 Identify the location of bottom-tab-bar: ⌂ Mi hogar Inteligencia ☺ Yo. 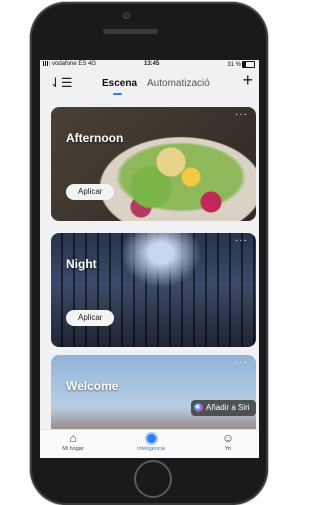
(149, 443).